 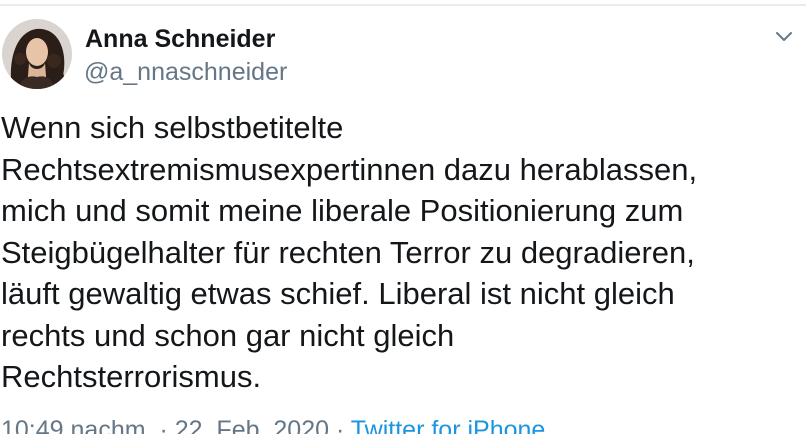 What do you see at coordinates (403, 5) in the screenshot?
I see `divider` at bounding box center [403, 5].